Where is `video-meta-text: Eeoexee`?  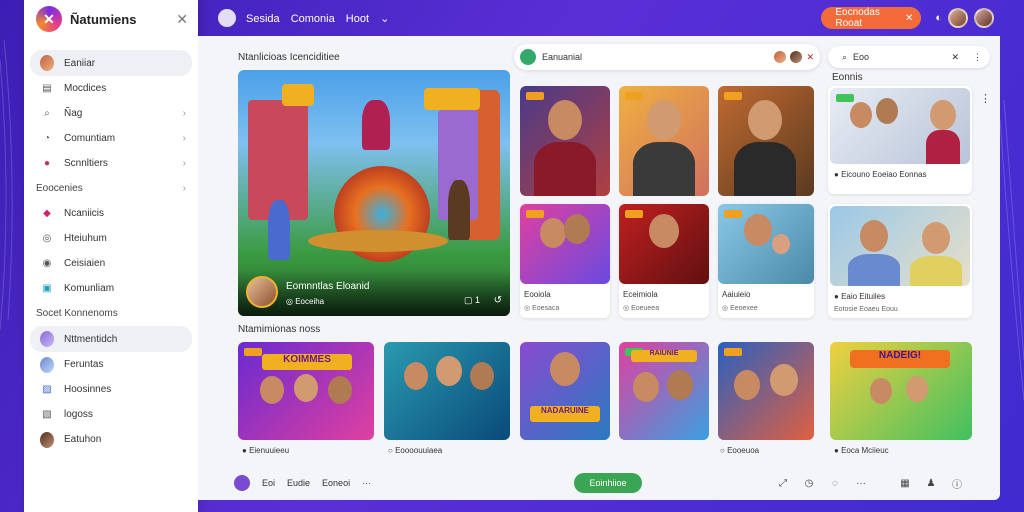 video-meta-text: Eeoexee is located at coordinates (744, 308).